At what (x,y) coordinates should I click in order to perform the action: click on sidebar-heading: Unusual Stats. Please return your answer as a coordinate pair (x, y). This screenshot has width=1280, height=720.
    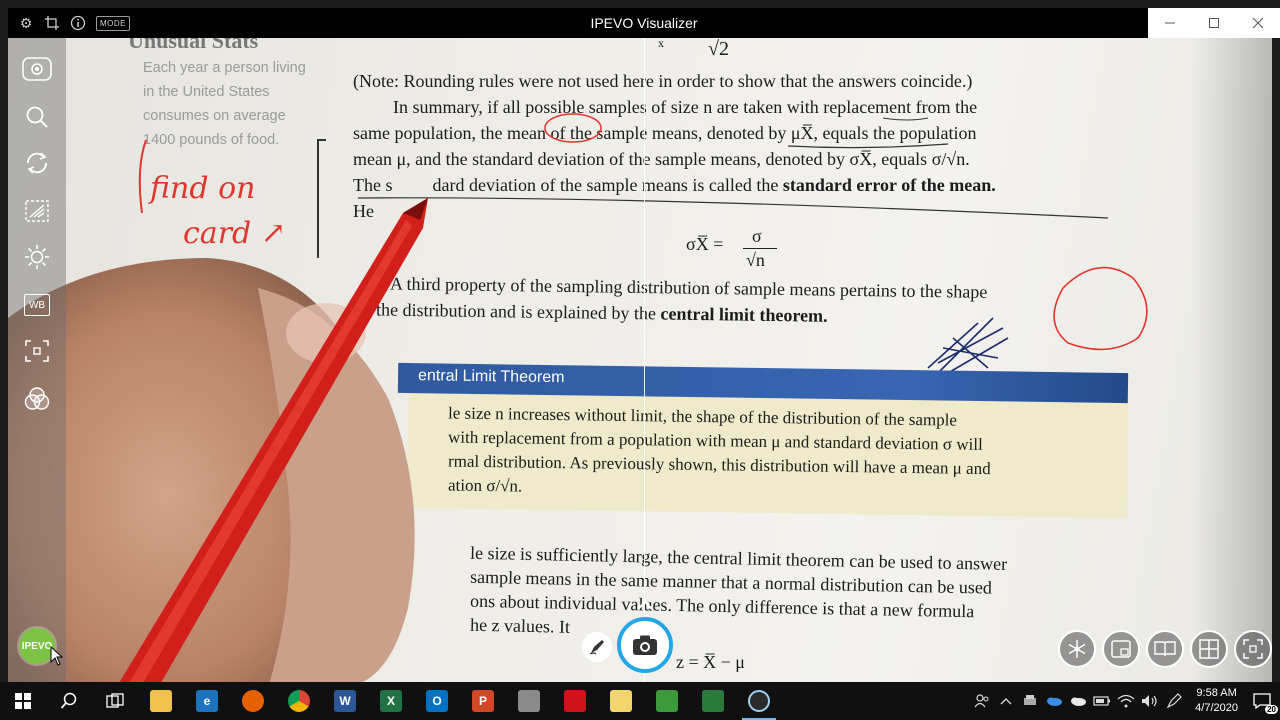
    Looking at the image, I should click on (193, 45).